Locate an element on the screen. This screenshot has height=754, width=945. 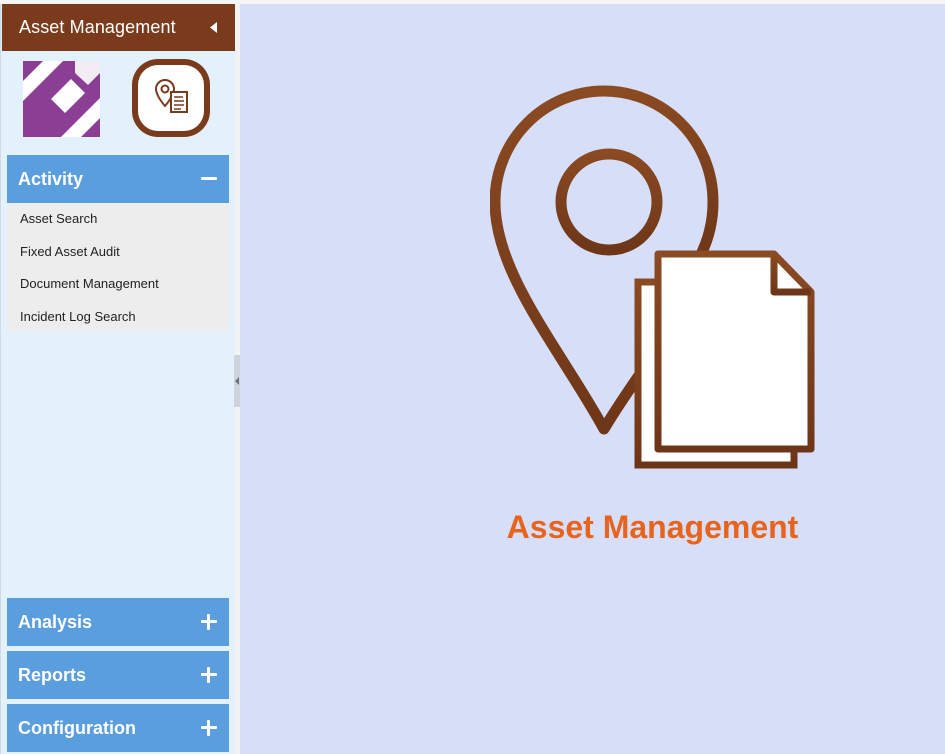
collapse-sidebar-button is located at coordinates (214, 28).